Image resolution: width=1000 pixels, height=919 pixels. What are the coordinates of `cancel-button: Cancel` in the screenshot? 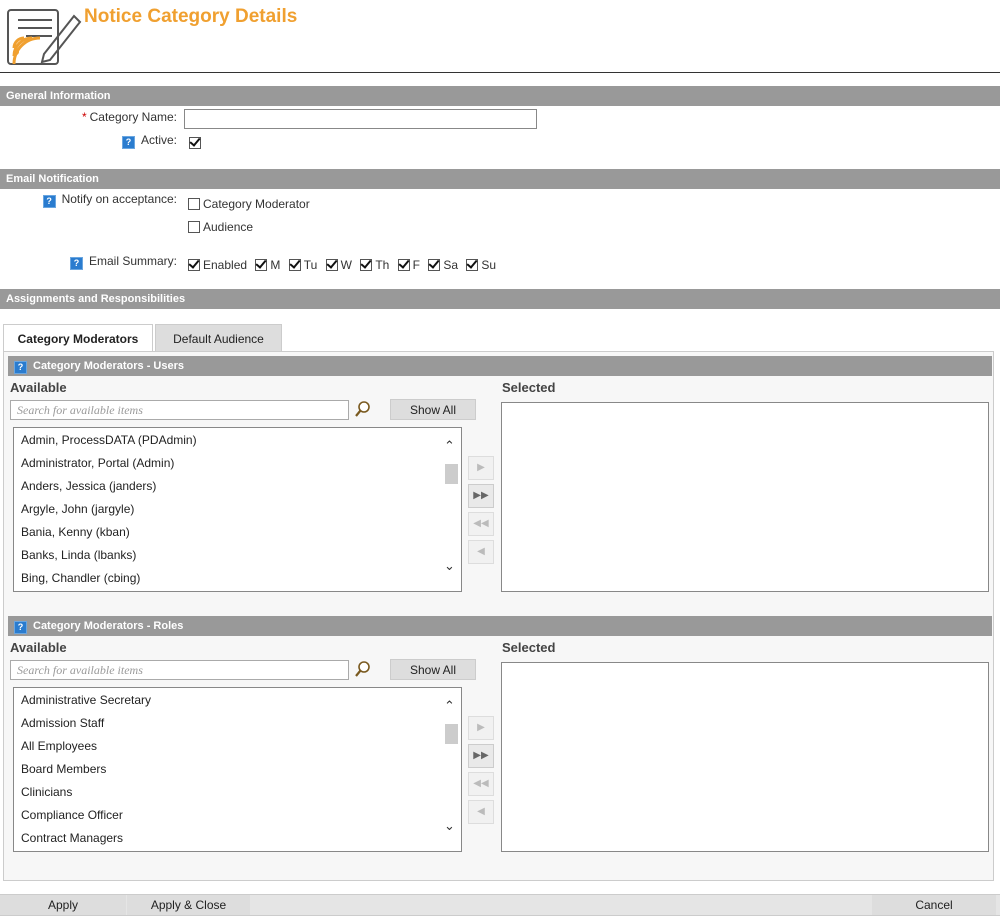 It's located at (934, 905).